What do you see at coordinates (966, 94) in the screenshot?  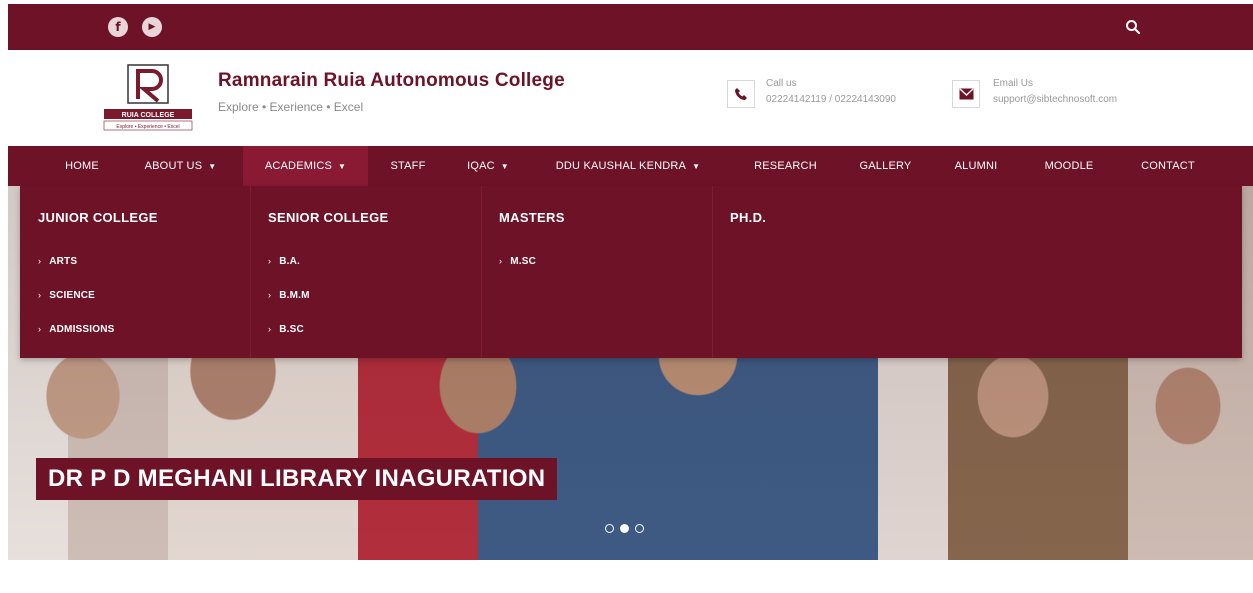 I see `email-icon` at bounding box center [966, 94].